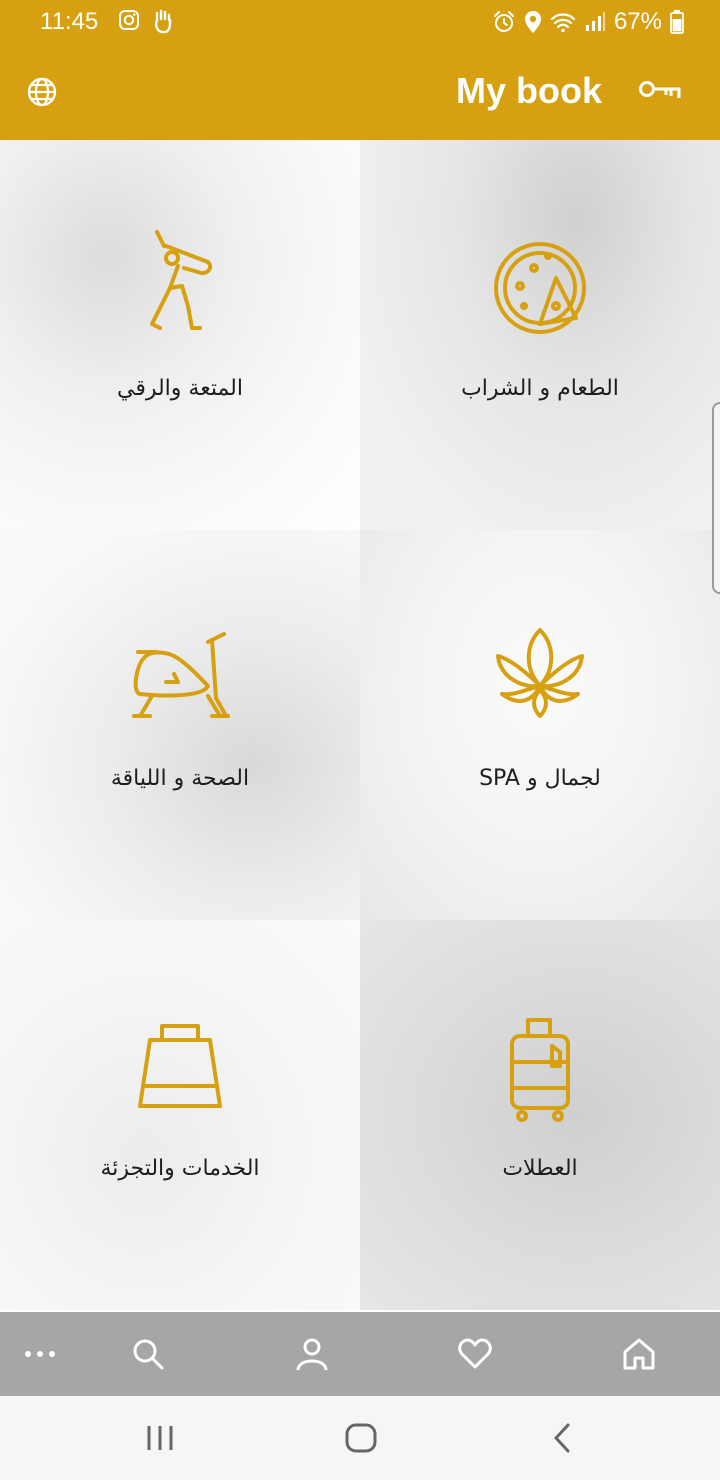 This screenshot has height=1480, width=720. I want to click on back-button, so click(563, 1438).